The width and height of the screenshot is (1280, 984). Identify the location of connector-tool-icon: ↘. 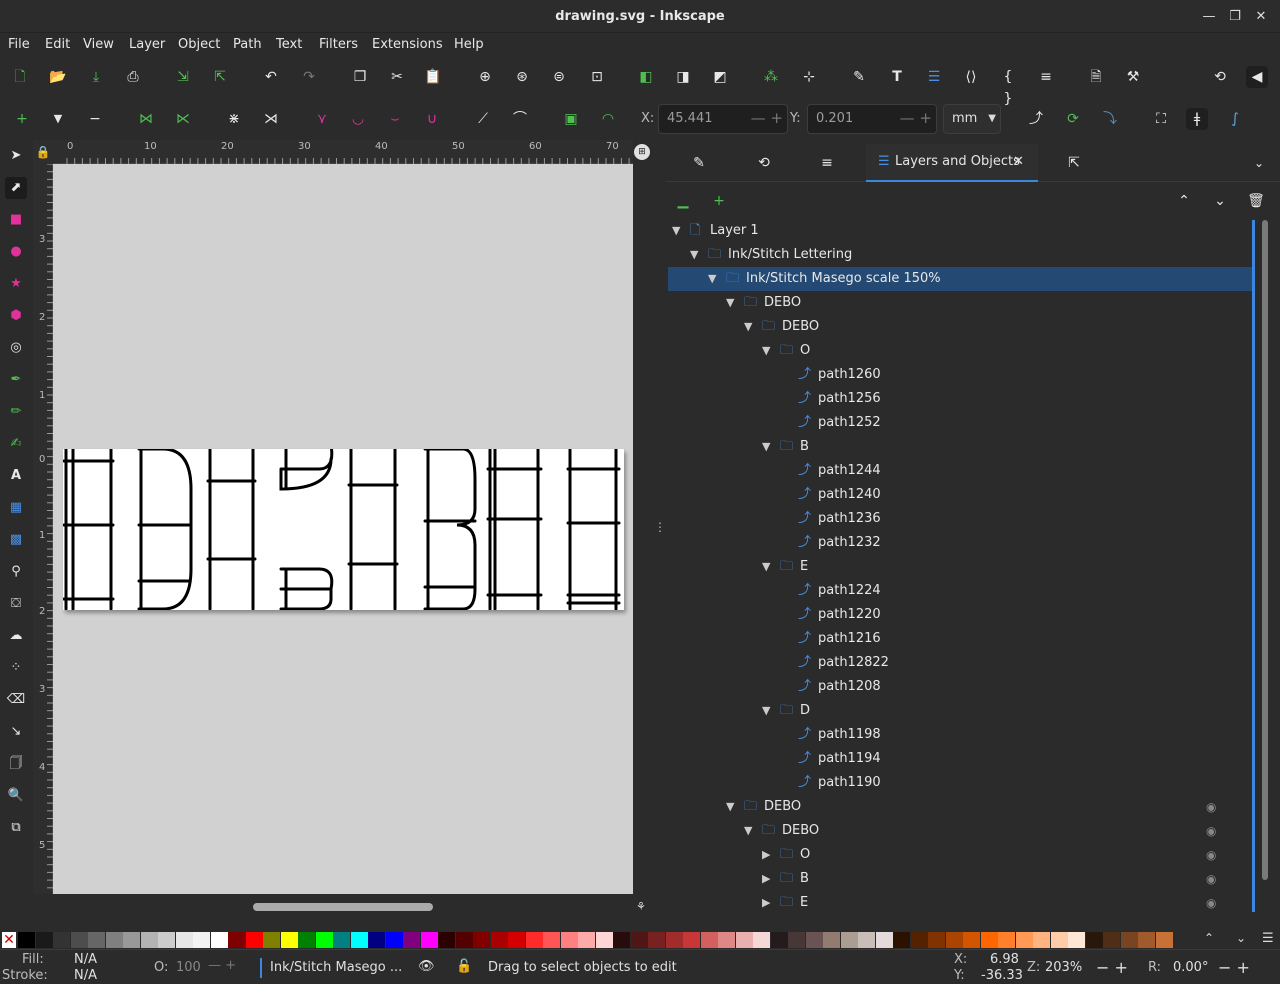
(16, 732).